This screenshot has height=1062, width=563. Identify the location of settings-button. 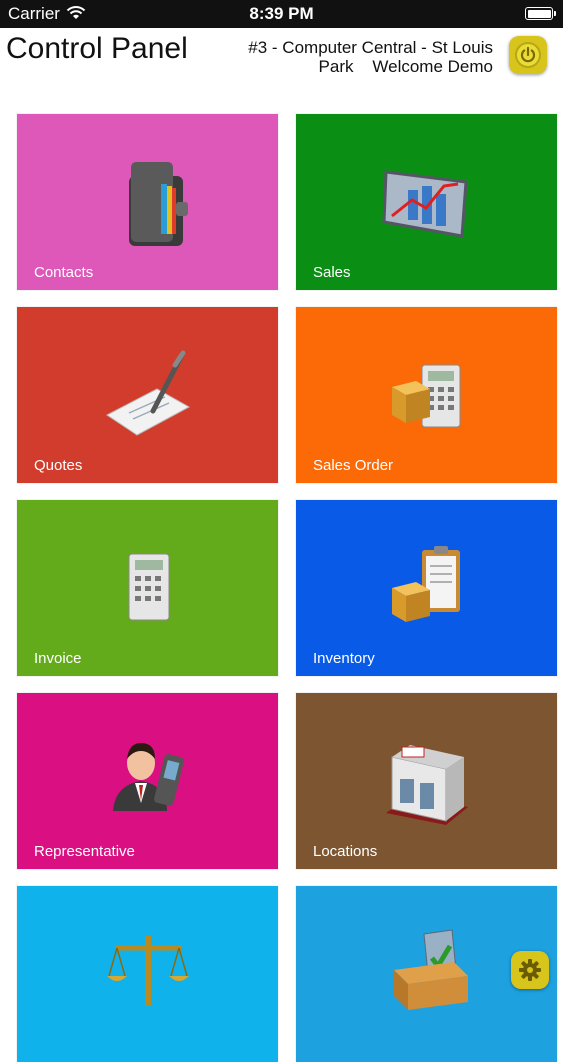
(530, 970).